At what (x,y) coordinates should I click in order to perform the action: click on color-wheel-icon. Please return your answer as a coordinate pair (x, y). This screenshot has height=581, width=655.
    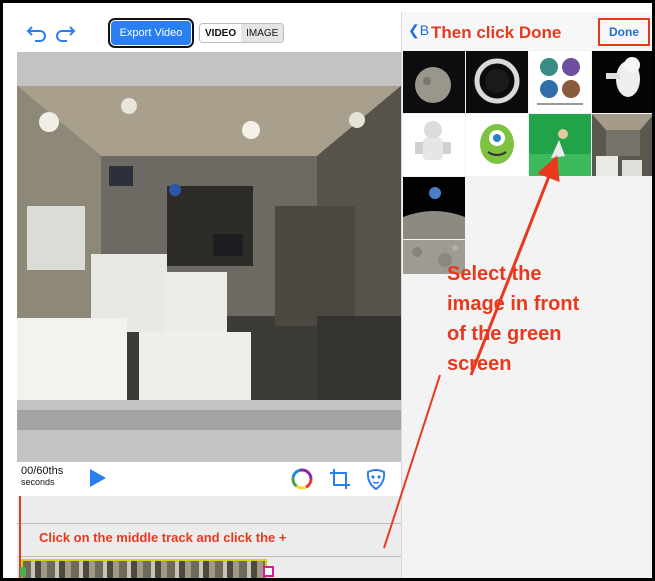
    Looking at the image, I should click on (302, 479).